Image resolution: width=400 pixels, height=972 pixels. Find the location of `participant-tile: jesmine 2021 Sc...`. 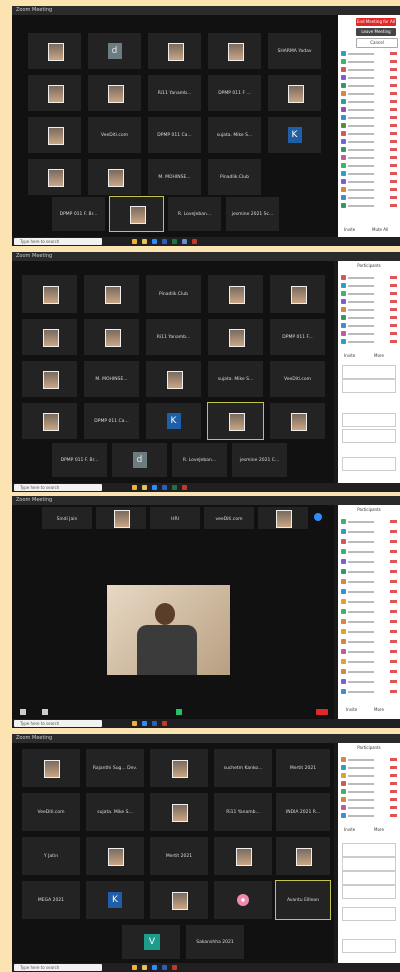

participant-tile: jesmine 2021 Sc... is located at coordinates (252, 214).